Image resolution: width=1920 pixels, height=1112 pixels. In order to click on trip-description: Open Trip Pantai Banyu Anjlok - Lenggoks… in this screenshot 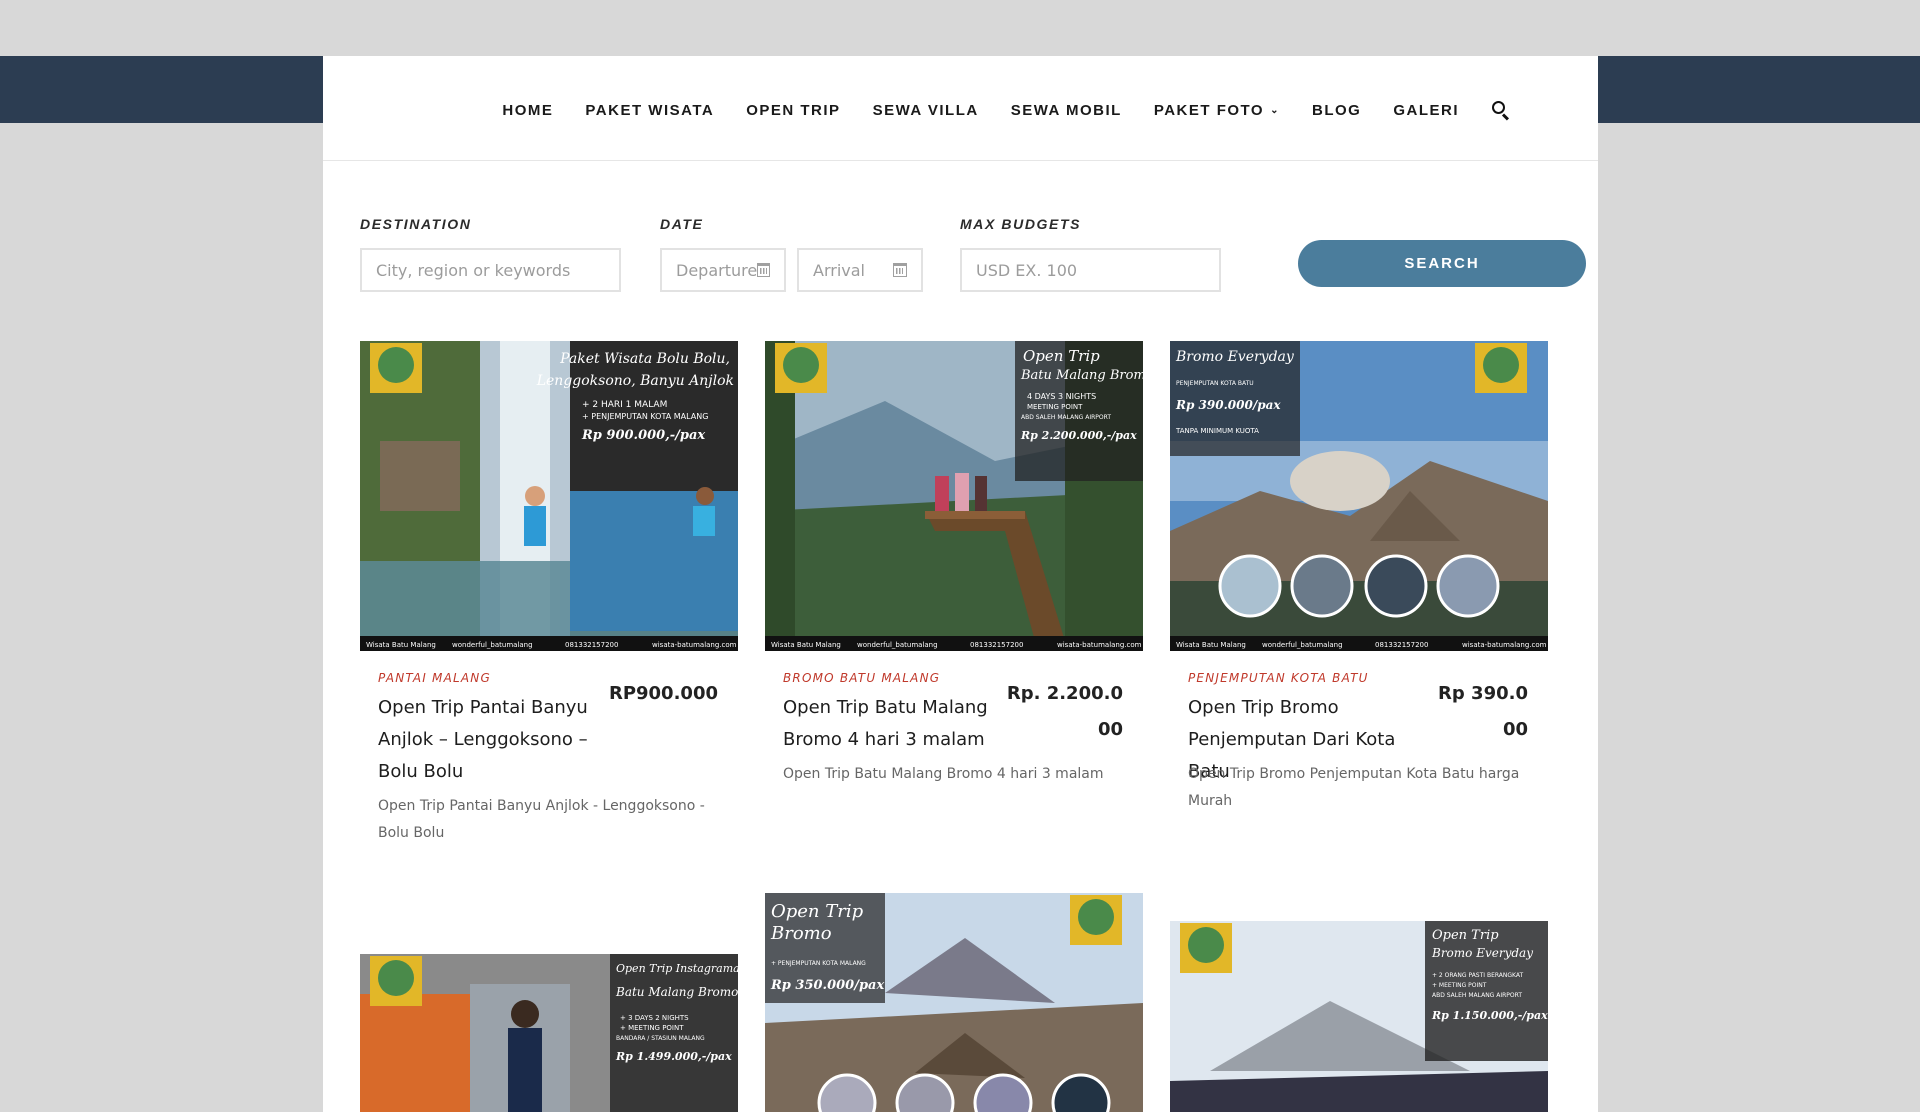, I will do `click(541, 819)`.